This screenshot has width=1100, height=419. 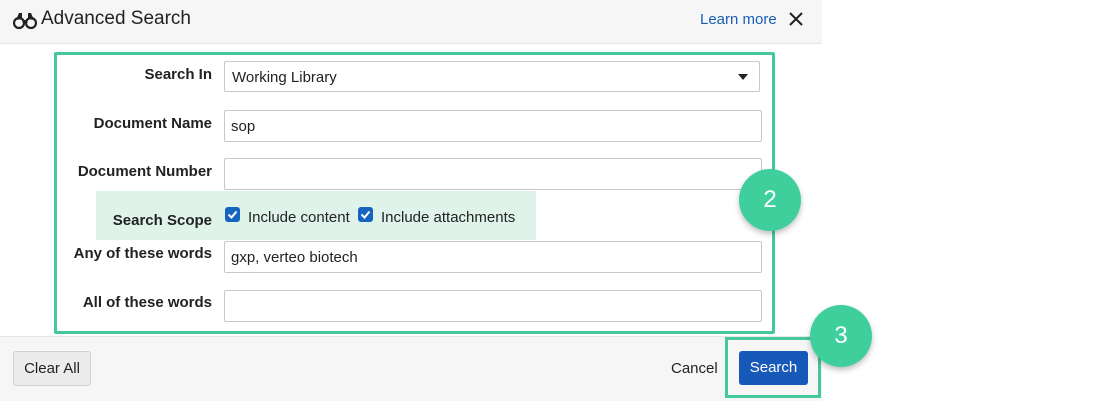 What do you see at coordinates (841, 336) in the screenshot?
I see `step-3-badge: 3` at bounding box center [841, 336].